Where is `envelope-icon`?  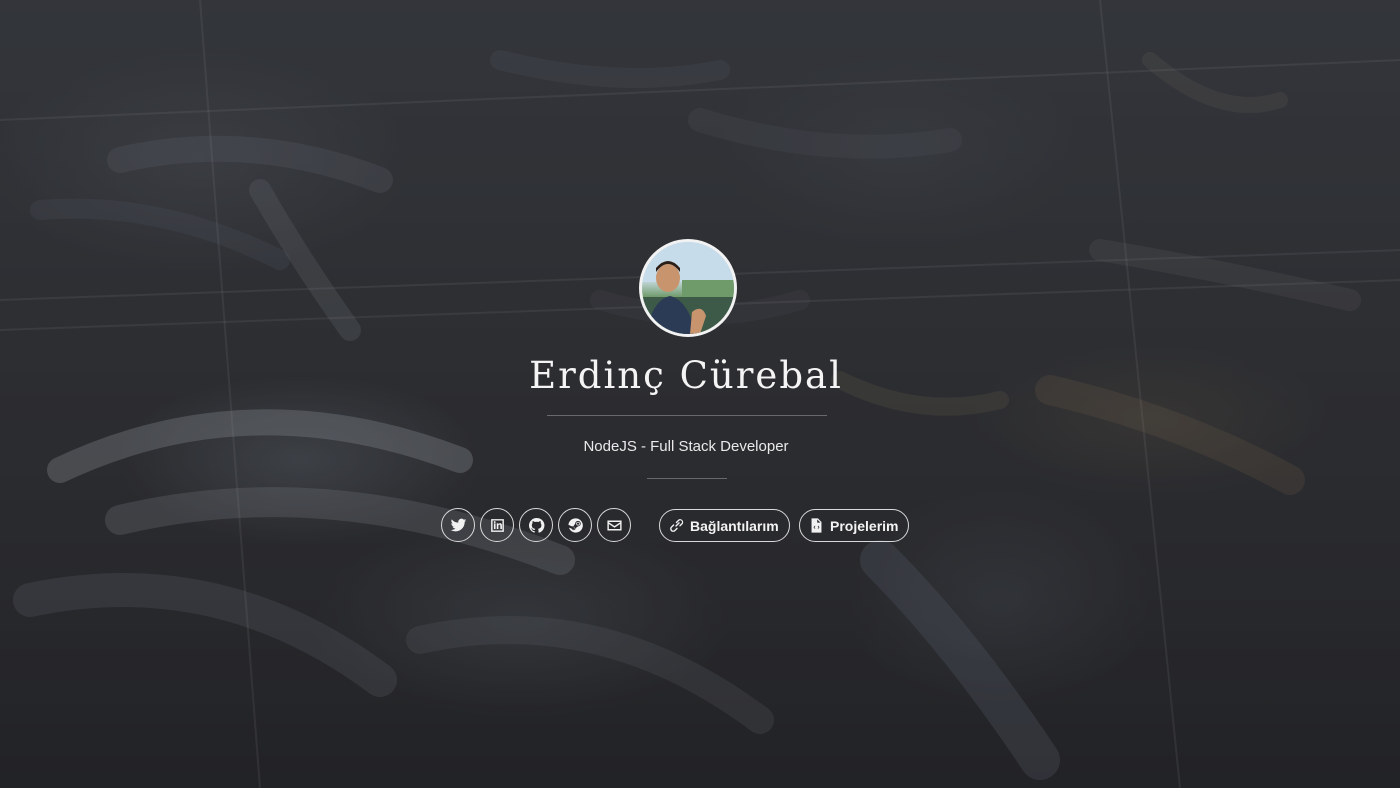
envelope-icon is located at coordinates (614, 525).